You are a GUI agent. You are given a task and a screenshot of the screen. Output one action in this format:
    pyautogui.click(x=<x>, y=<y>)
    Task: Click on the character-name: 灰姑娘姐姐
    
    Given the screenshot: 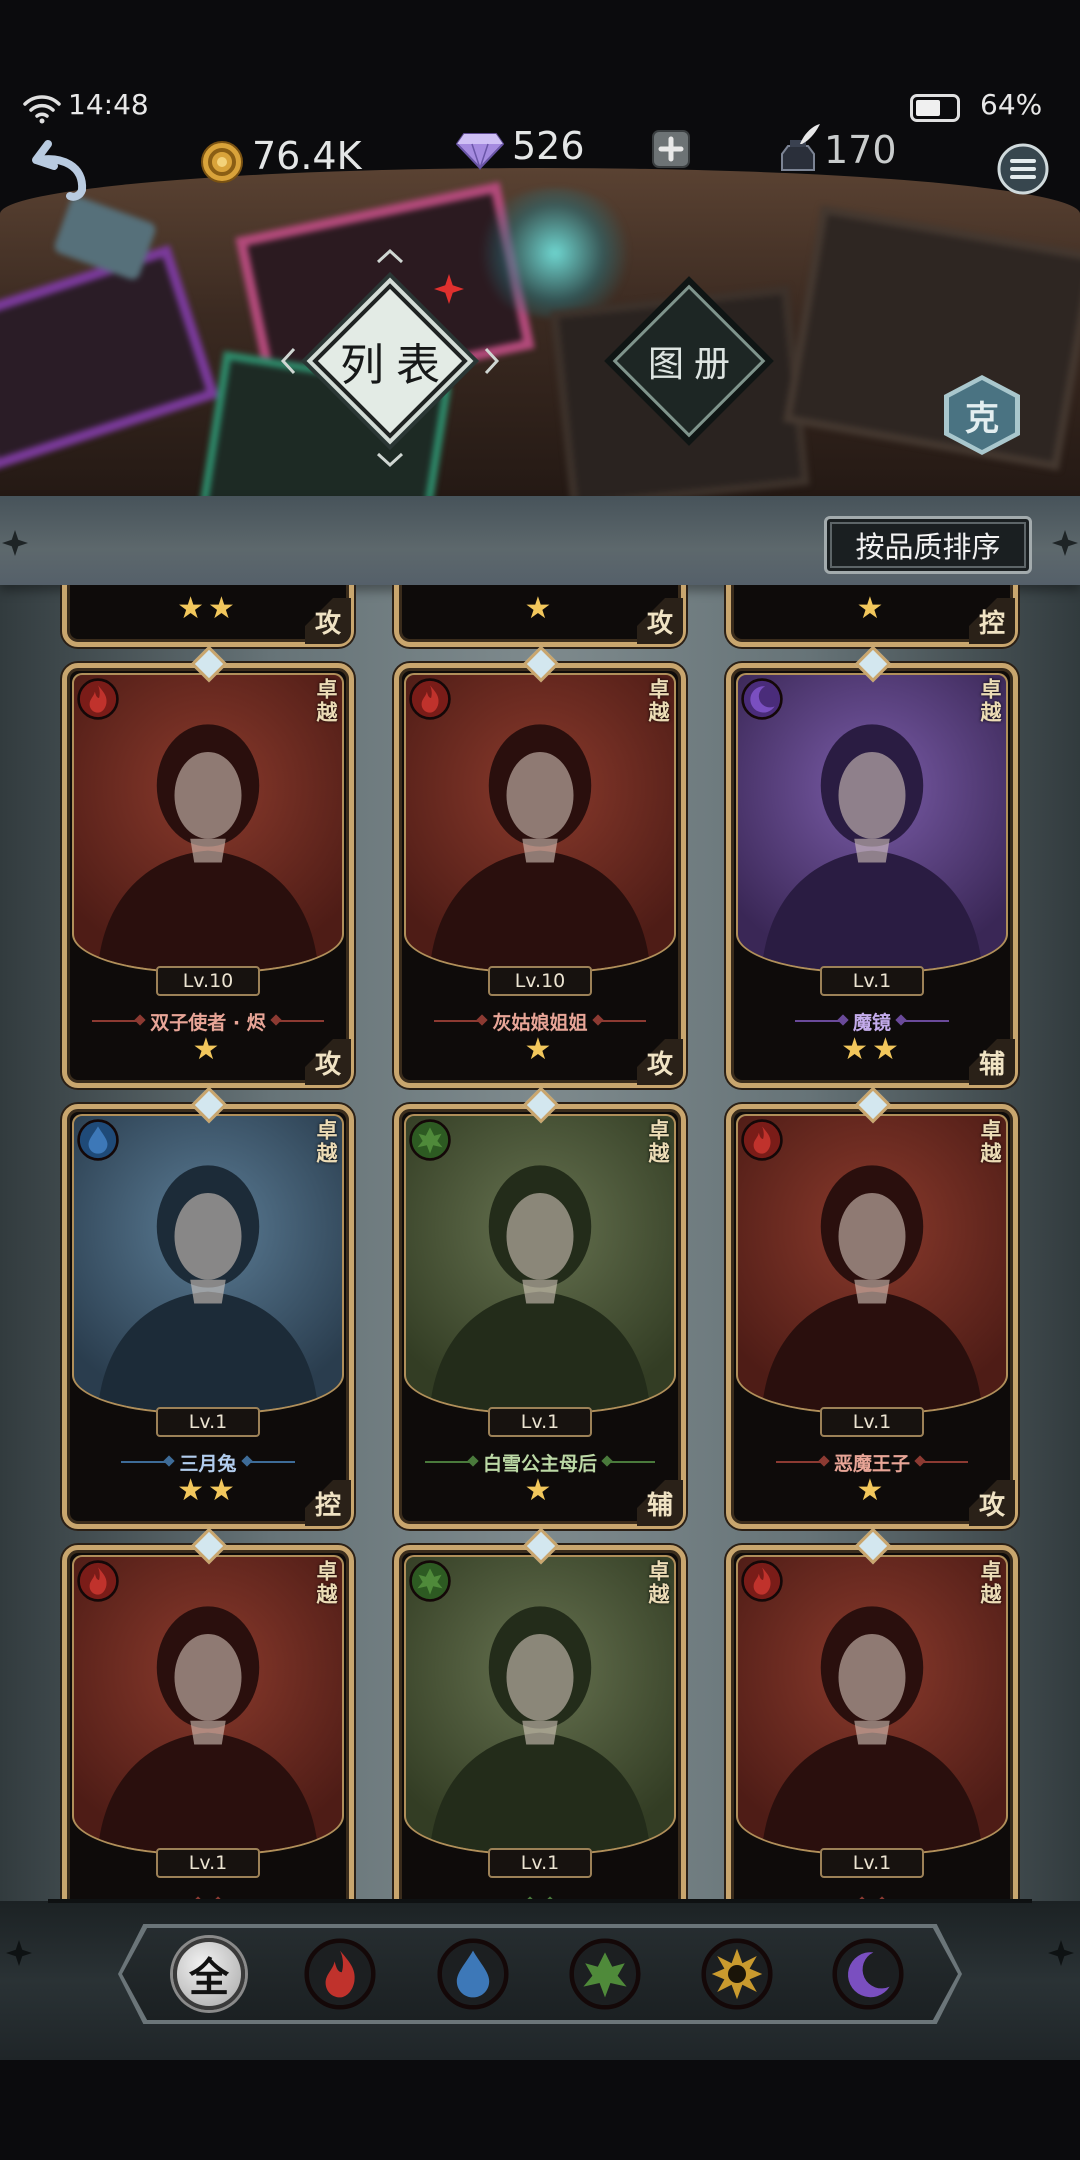 What is the action you would take?
    pyautogui.click(x=540, y=1022)
    